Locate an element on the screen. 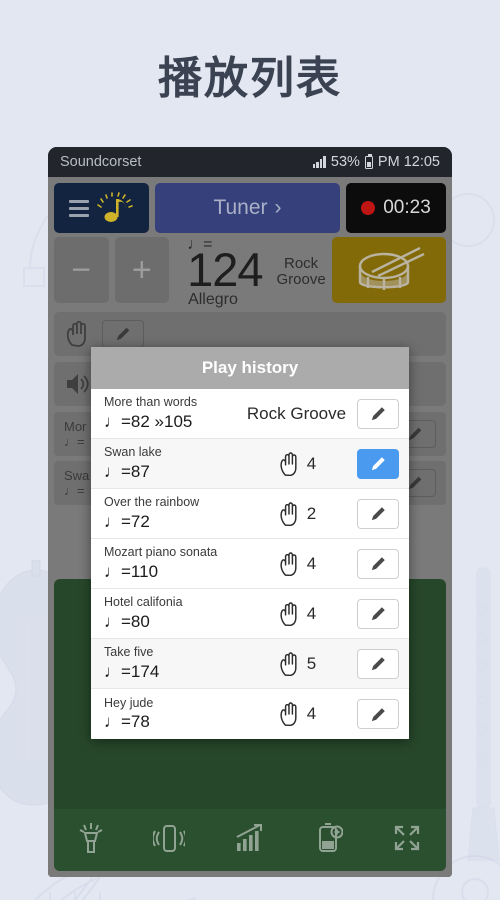 The width and height of the screenshot is (500, 900). history-title: Mozart piano sonata is located at coordinates (161, 552).